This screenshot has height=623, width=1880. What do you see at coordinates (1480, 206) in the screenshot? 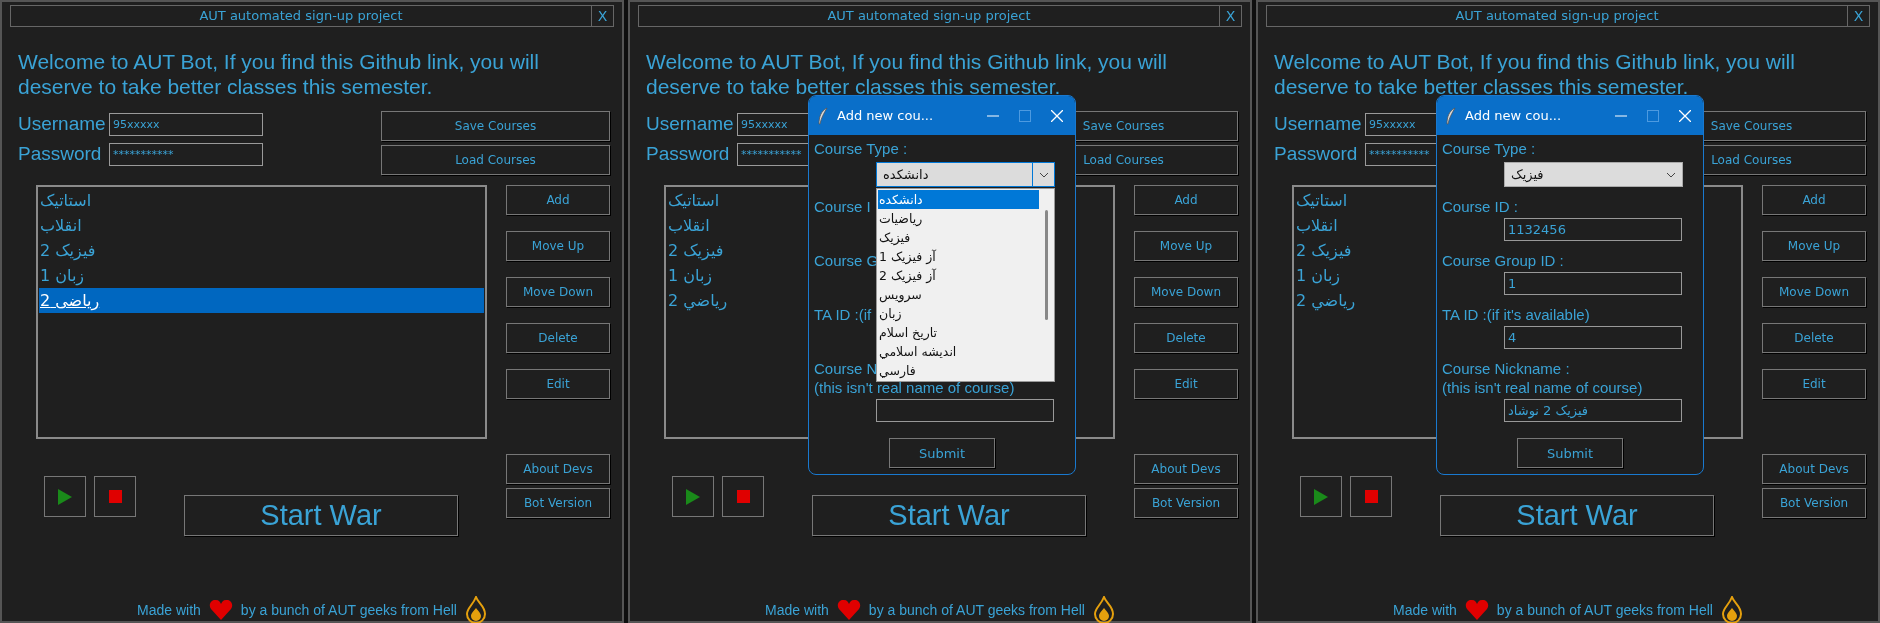
I see `field-label: Course ID :` at bounding box center [1480, 206].